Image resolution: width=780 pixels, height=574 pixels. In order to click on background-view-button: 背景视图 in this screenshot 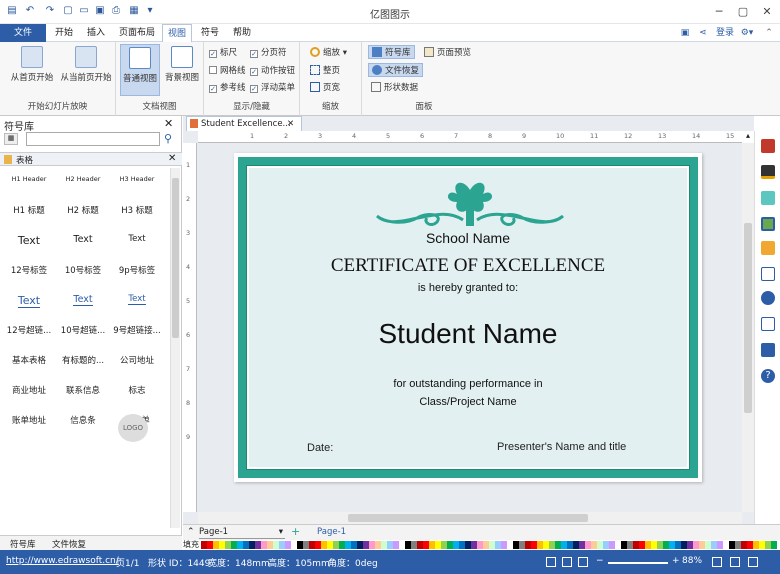, I will do `click(182, 64)`.